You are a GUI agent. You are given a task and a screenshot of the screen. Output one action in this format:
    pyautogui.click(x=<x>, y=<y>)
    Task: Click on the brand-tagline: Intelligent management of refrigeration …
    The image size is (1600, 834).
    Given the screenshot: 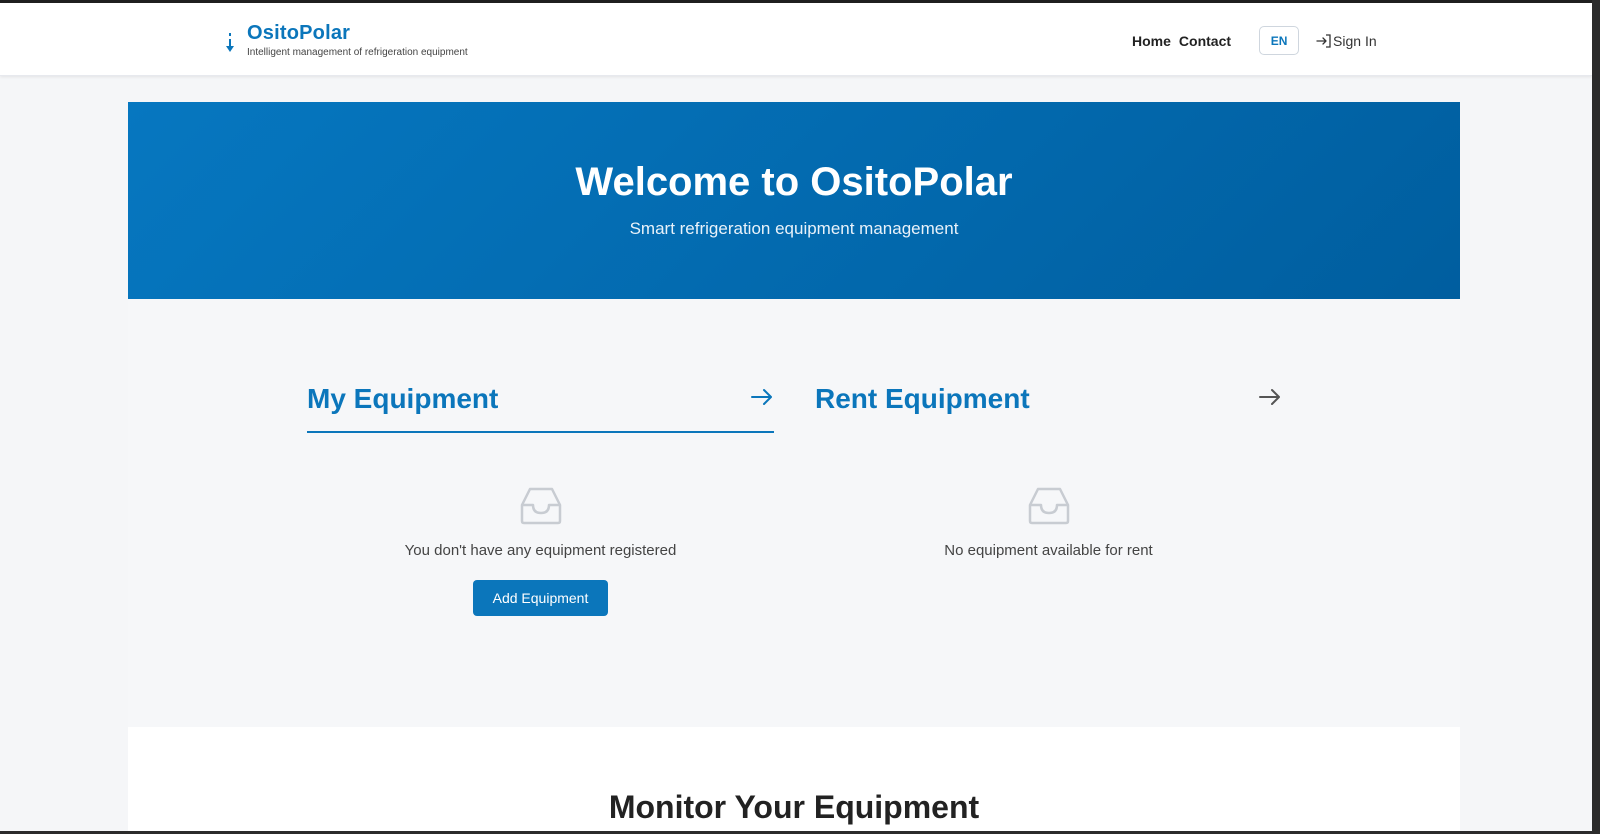 What is the action you would take?
    pyautogui.click(x=357, y=52)
    